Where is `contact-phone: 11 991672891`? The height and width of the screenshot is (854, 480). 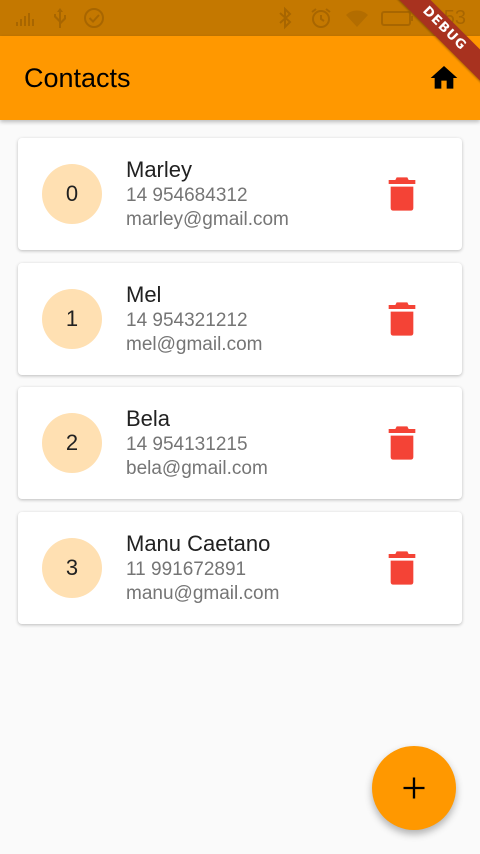 contact-phone: 11 991672891 is located at coordinates (186, 569).